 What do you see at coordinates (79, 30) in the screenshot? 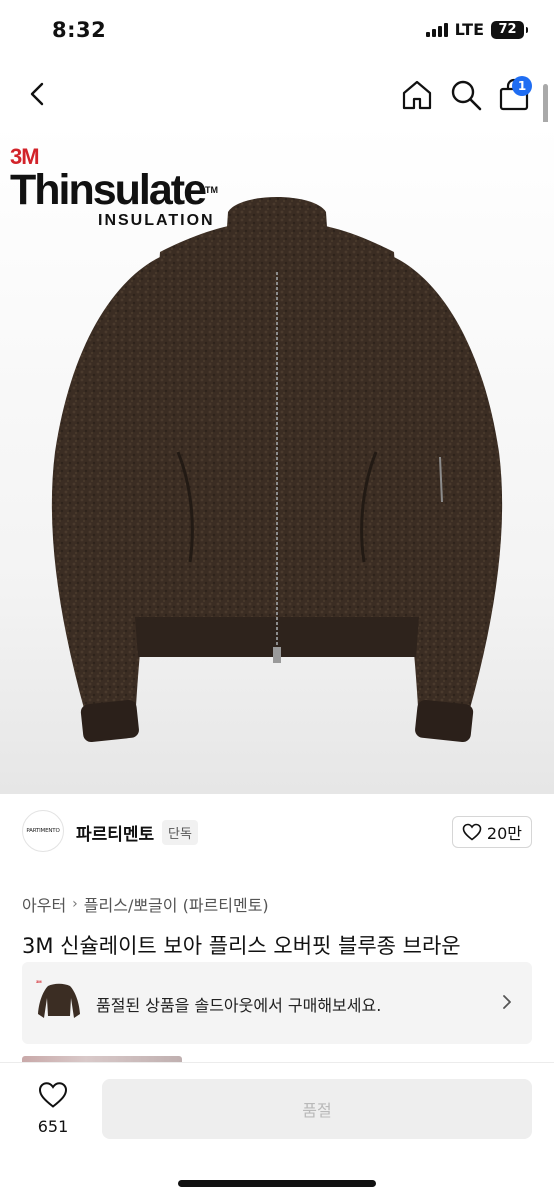
I see `status-time: 8:32` at bounding box center [79, 30].